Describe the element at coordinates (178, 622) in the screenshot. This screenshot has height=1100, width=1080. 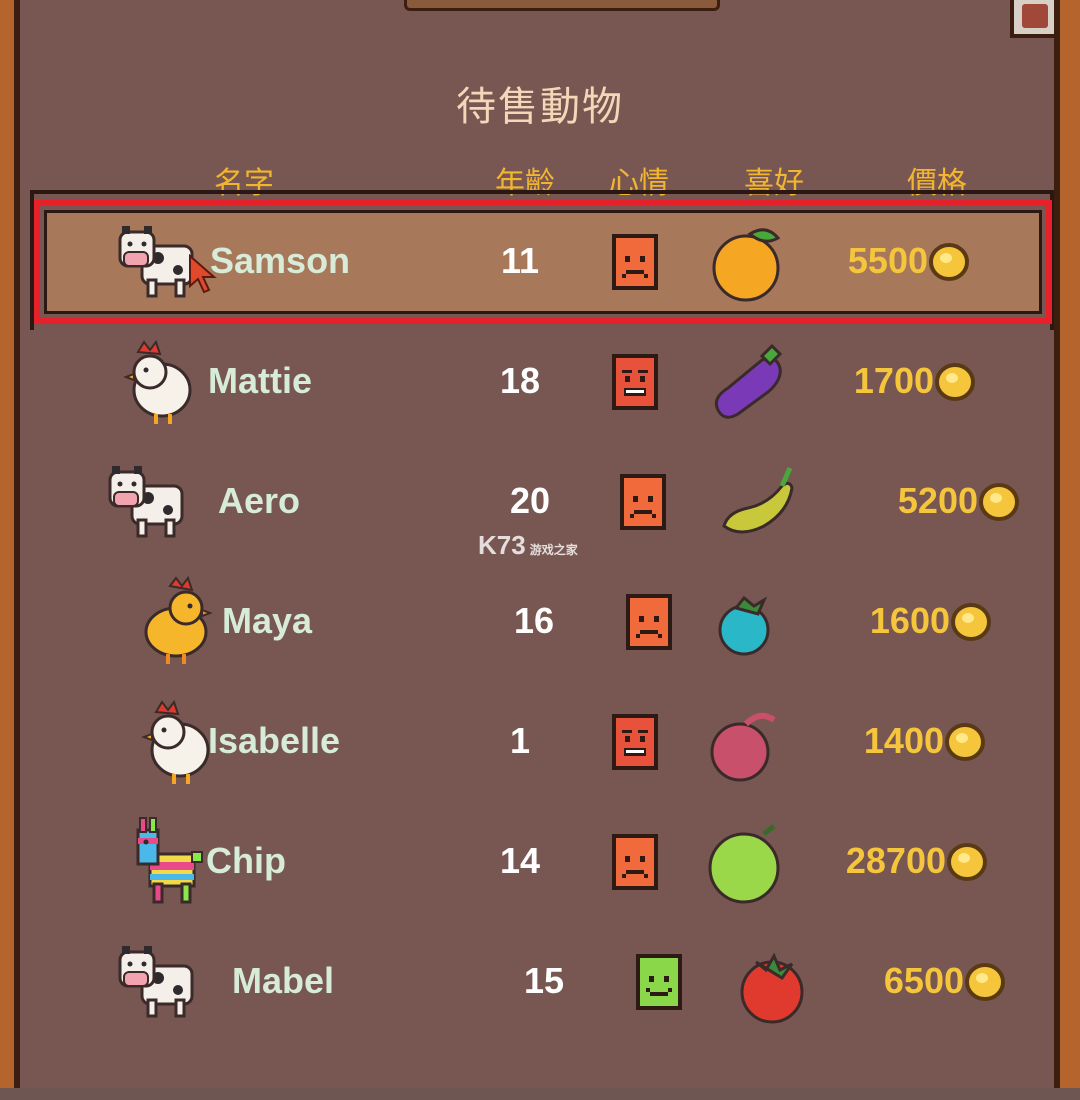
I see `chick-icon` at that location.